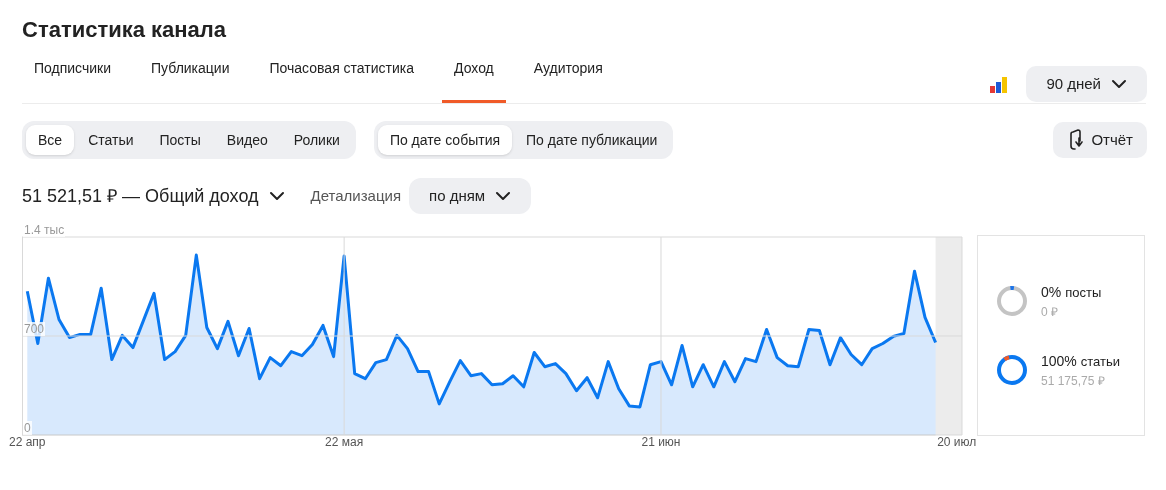 The width and height of the screenshot is (1166, 490). I want to click on filter-tab: По дате события, so click(445, 140).